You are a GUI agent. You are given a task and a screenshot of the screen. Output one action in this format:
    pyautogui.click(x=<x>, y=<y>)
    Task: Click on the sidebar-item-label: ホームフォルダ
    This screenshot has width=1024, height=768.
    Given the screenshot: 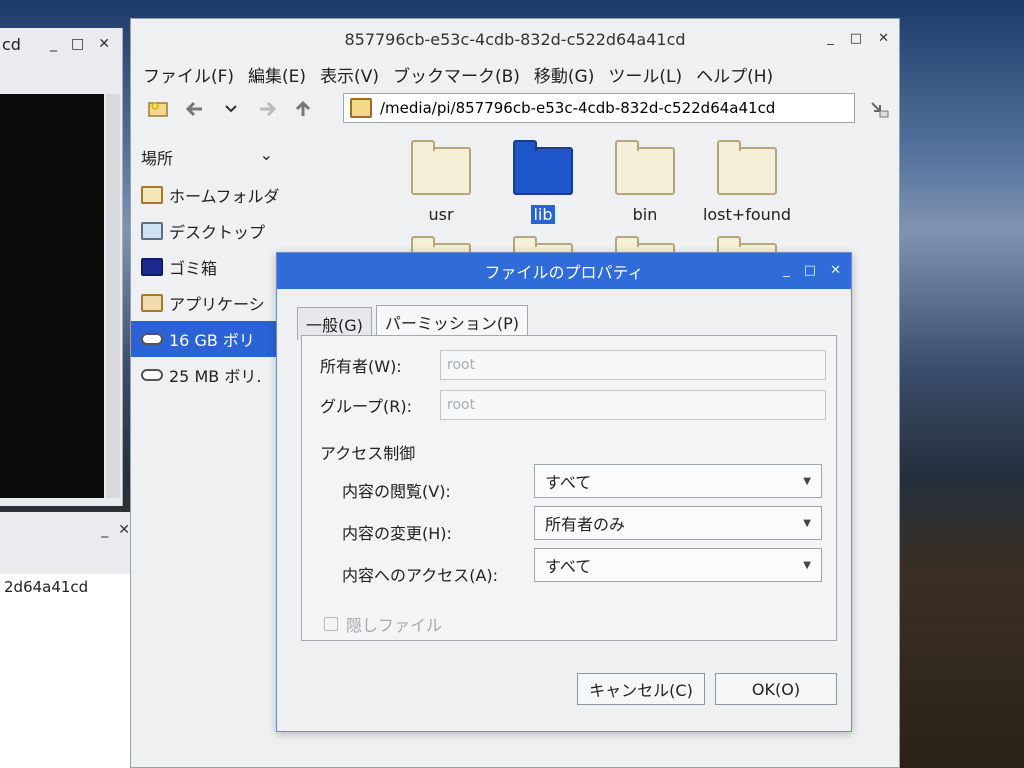 What is the action you would take?
    pyautogui.click(x=224, y=196)
    